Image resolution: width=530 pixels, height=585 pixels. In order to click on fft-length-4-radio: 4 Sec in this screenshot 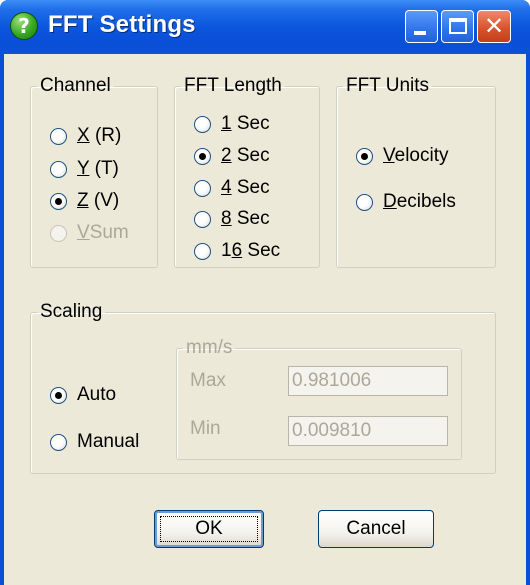, I will do `click(232, 188)`.